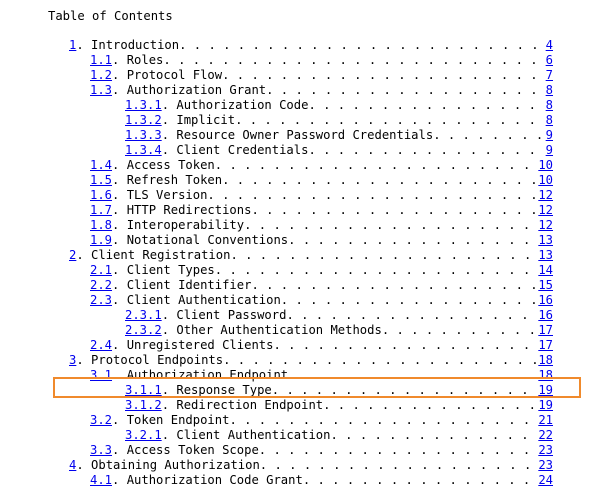 The height and width of the screenshot is (488, 612). Describe the element at coordinates (549, 75) in the screenshot. I see `toc-page-link: 7` at that location.